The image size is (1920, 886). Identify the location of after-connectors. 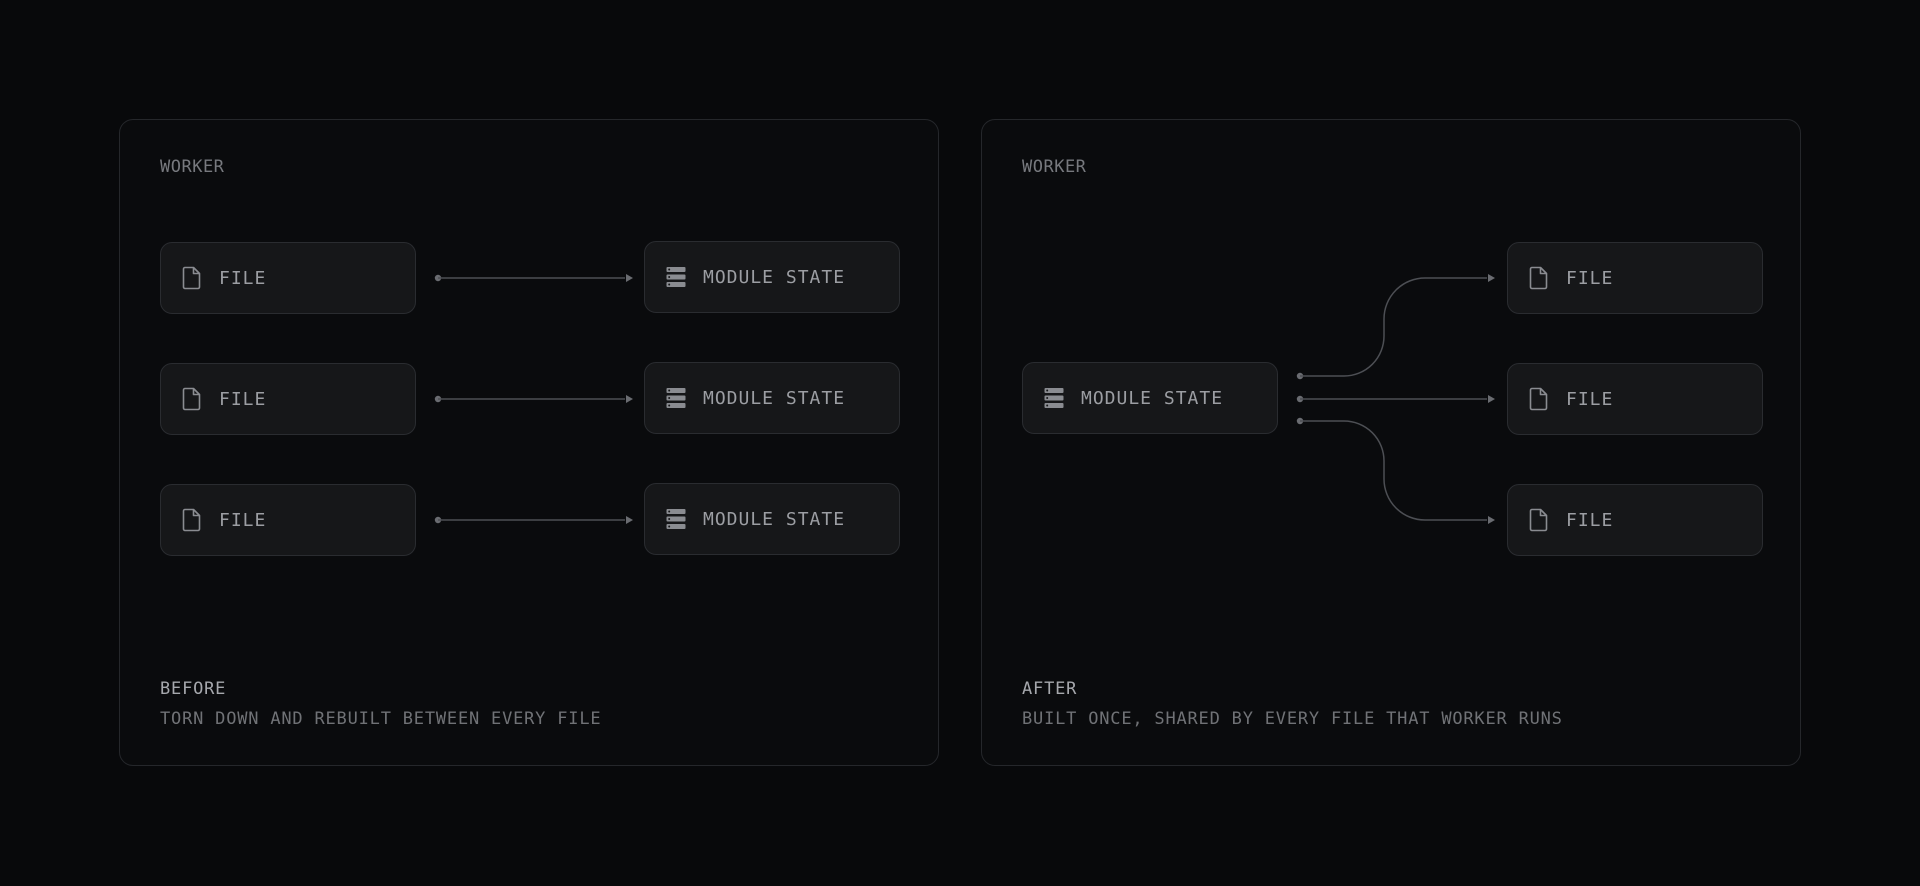
(1395, 399).